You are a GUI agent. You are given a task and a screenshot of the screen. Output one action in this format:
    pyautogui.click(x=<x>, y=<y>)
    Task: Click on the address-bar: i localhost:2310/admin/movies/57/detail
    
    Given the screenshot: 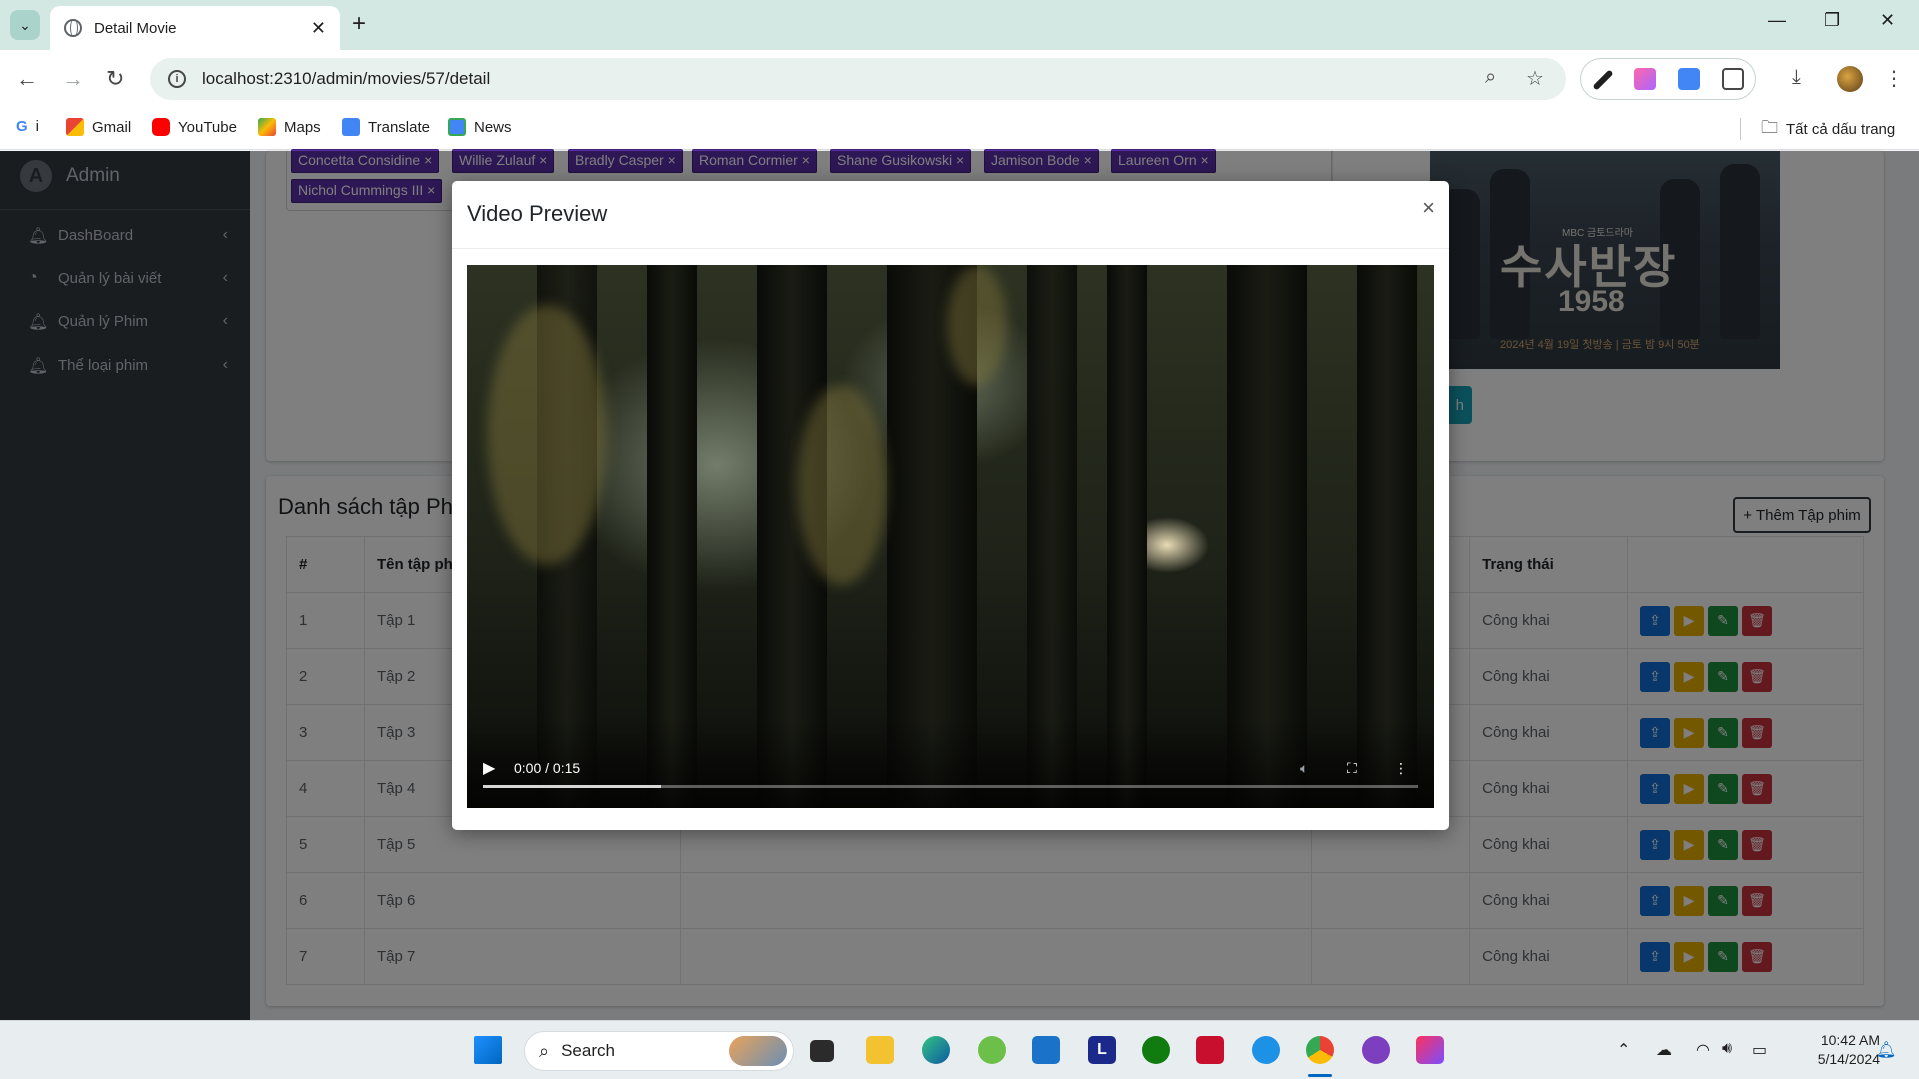 What is the action you would take?
    pyautogui.click(x=858, y=79)
    